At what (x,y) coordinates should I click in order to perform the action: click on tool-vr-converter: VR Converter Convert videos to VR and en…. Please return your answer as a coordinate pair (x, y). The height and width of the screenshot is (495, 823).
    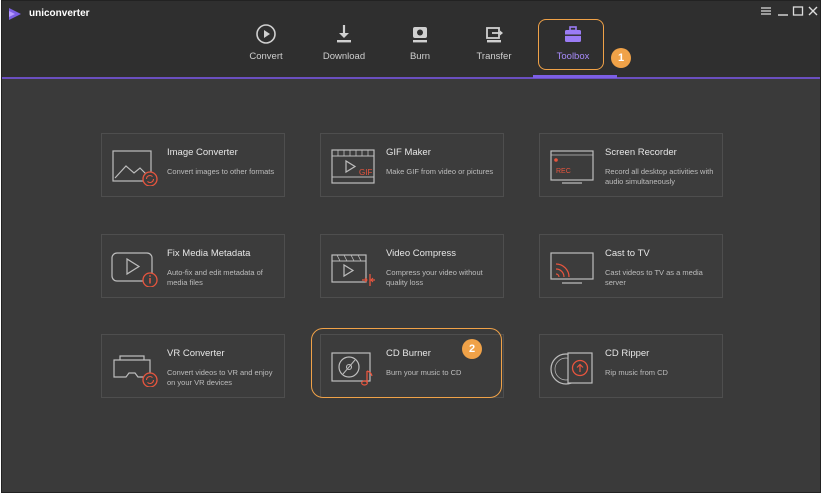
    Looking at the image, I should click on (193, 366).